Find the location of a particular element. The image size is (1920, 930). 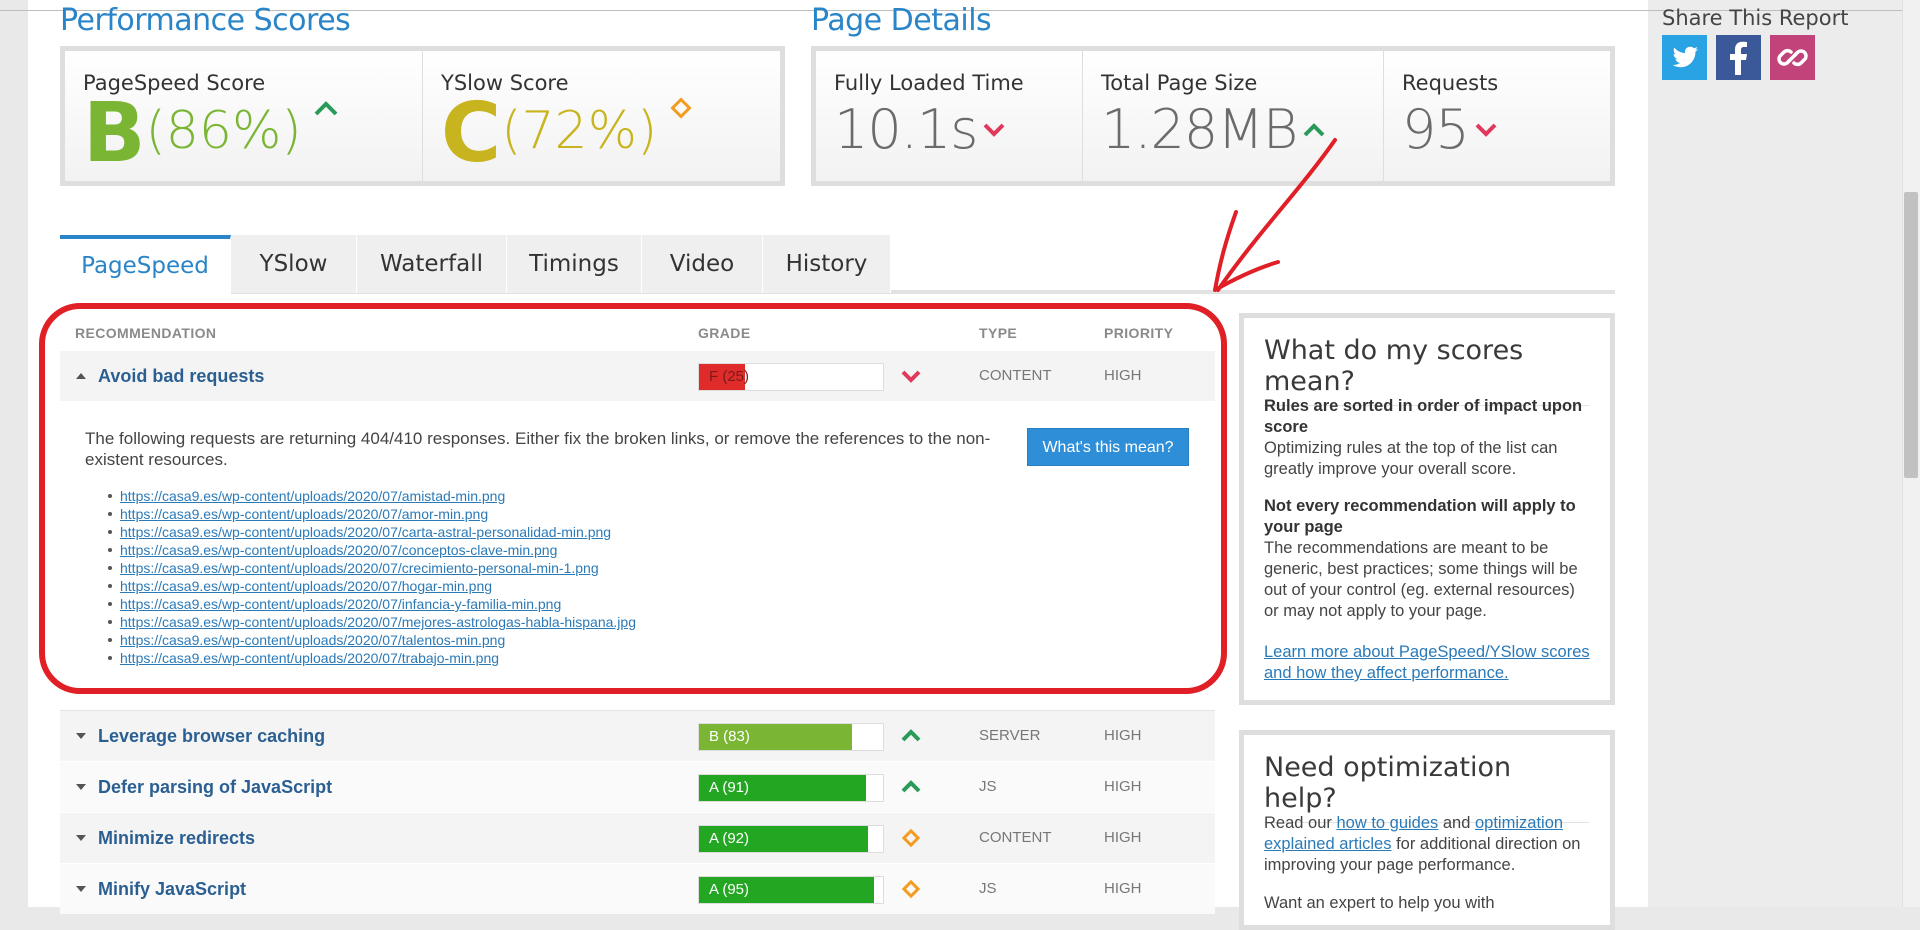

grade-text: A (95) is located at coordinates (729, 889).